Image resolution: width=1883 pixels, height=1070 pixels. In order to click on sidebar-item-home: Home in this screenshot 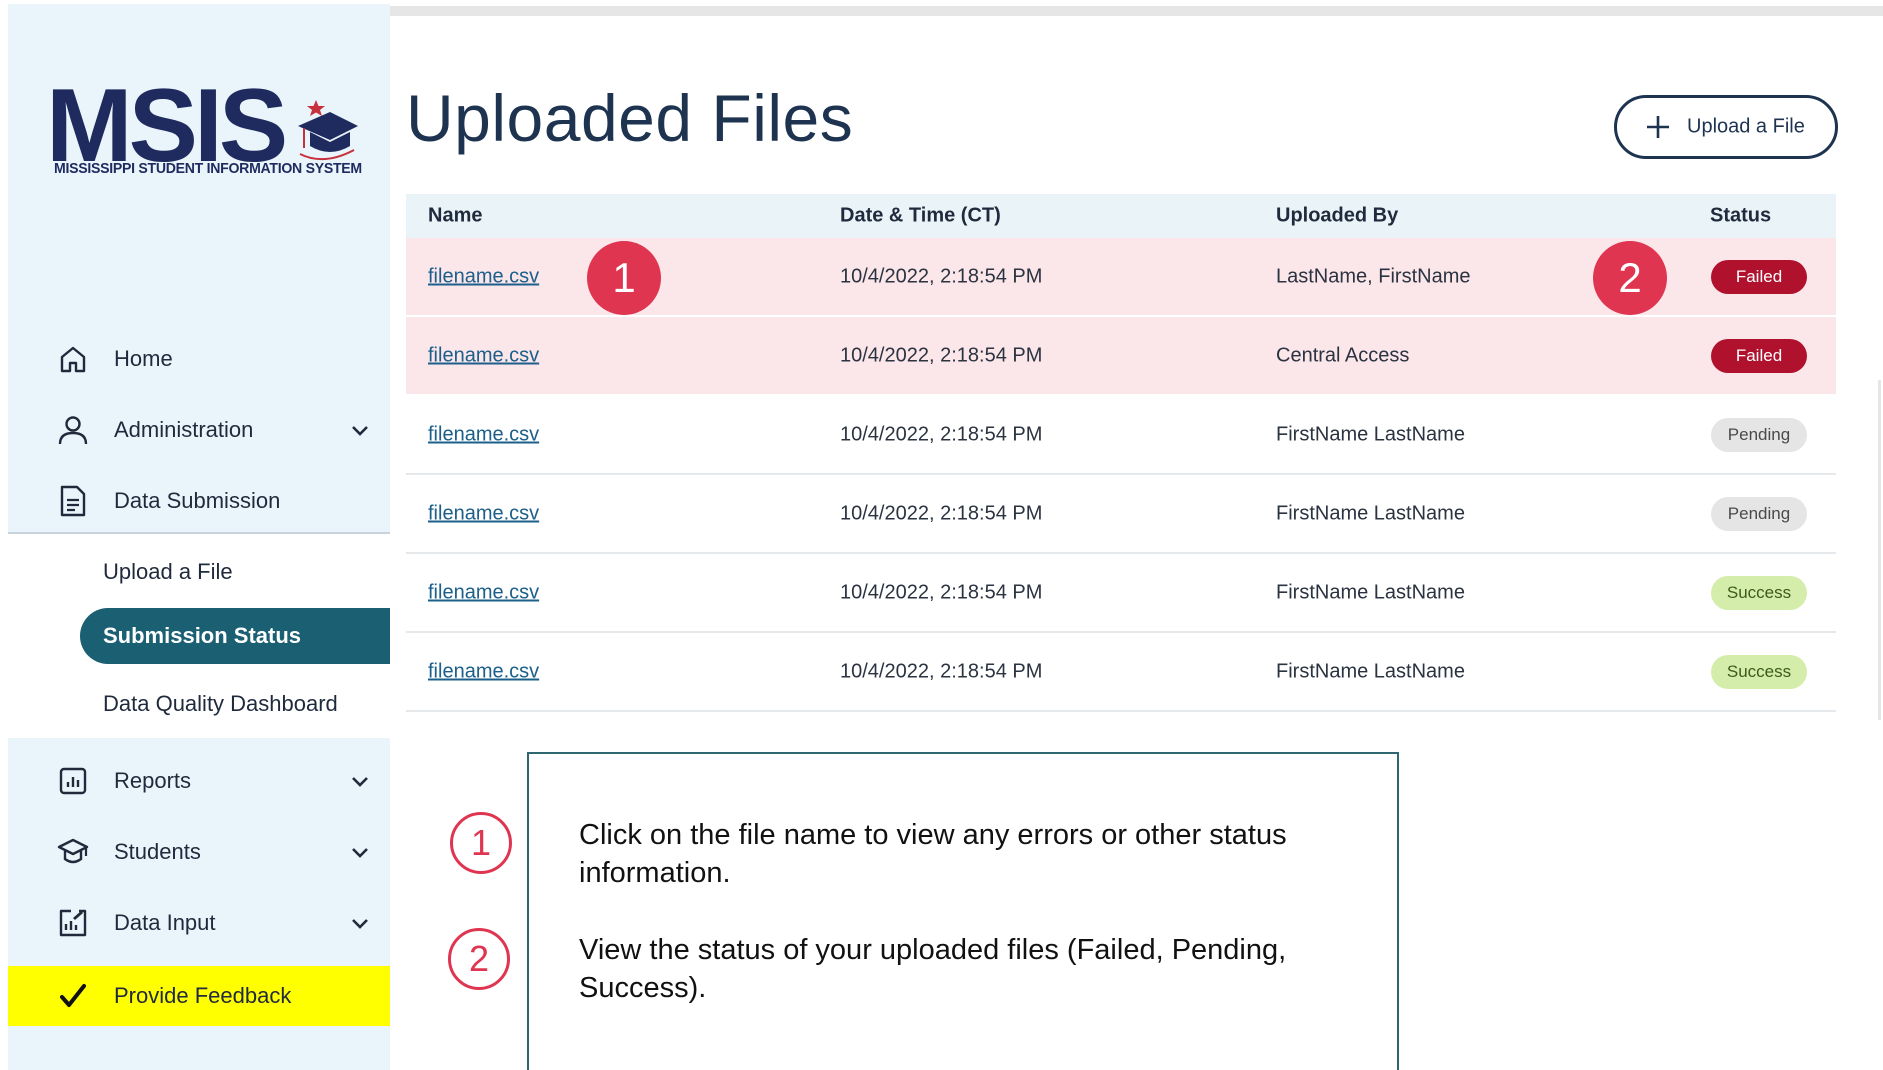, I will do `click(199, 359)`.